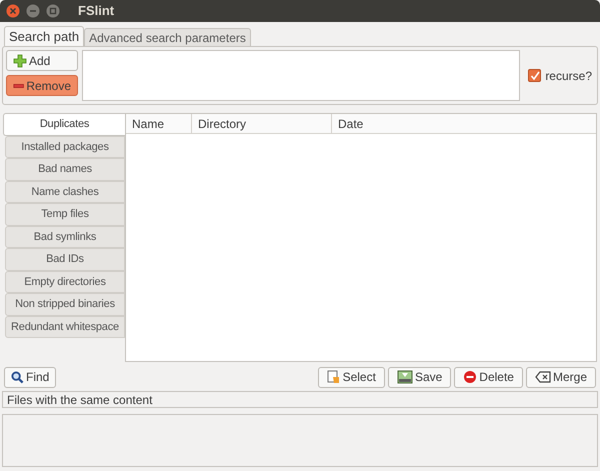 The image size is (600, 471). I want to click on maximize-icon, so click(53, 11).